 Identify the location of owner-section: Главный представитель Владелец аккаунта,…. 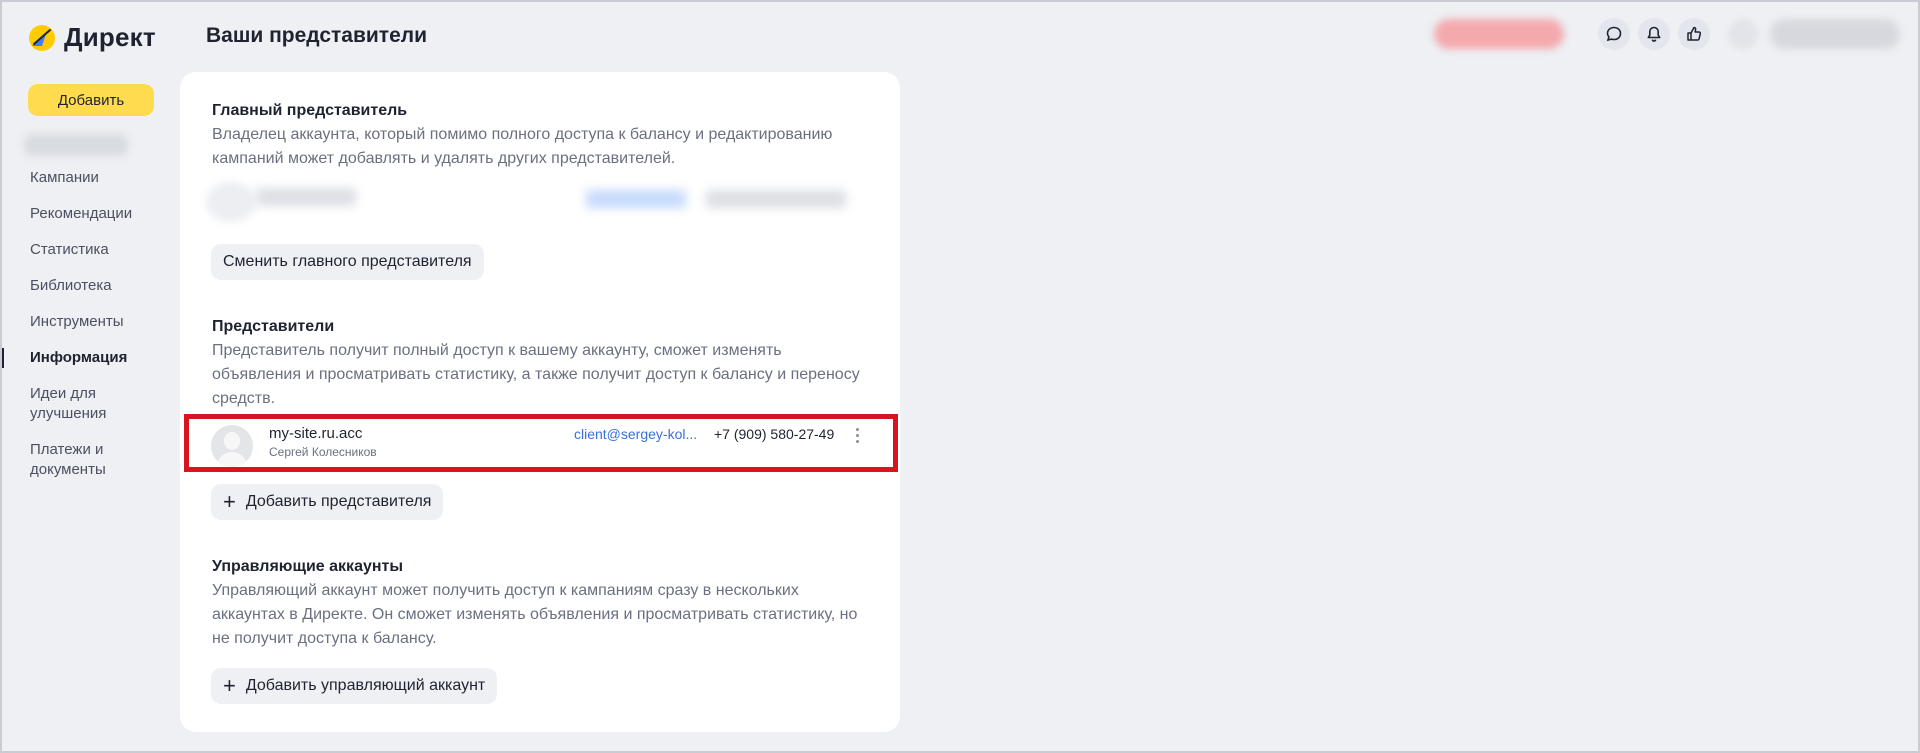
(542, 135).